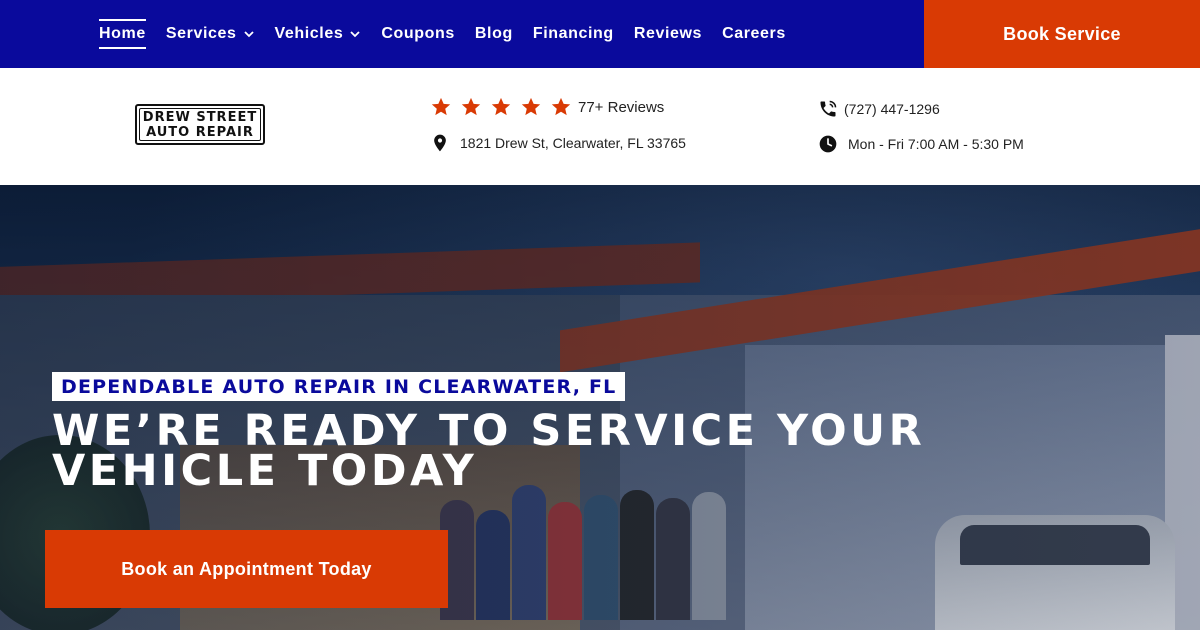  Describe the element at coordinates (339, 386) in the screenshot. I see `hero-tagline: DEPENDABLE AUTO REPAIR IN CLEARWATER, FL` at that location.